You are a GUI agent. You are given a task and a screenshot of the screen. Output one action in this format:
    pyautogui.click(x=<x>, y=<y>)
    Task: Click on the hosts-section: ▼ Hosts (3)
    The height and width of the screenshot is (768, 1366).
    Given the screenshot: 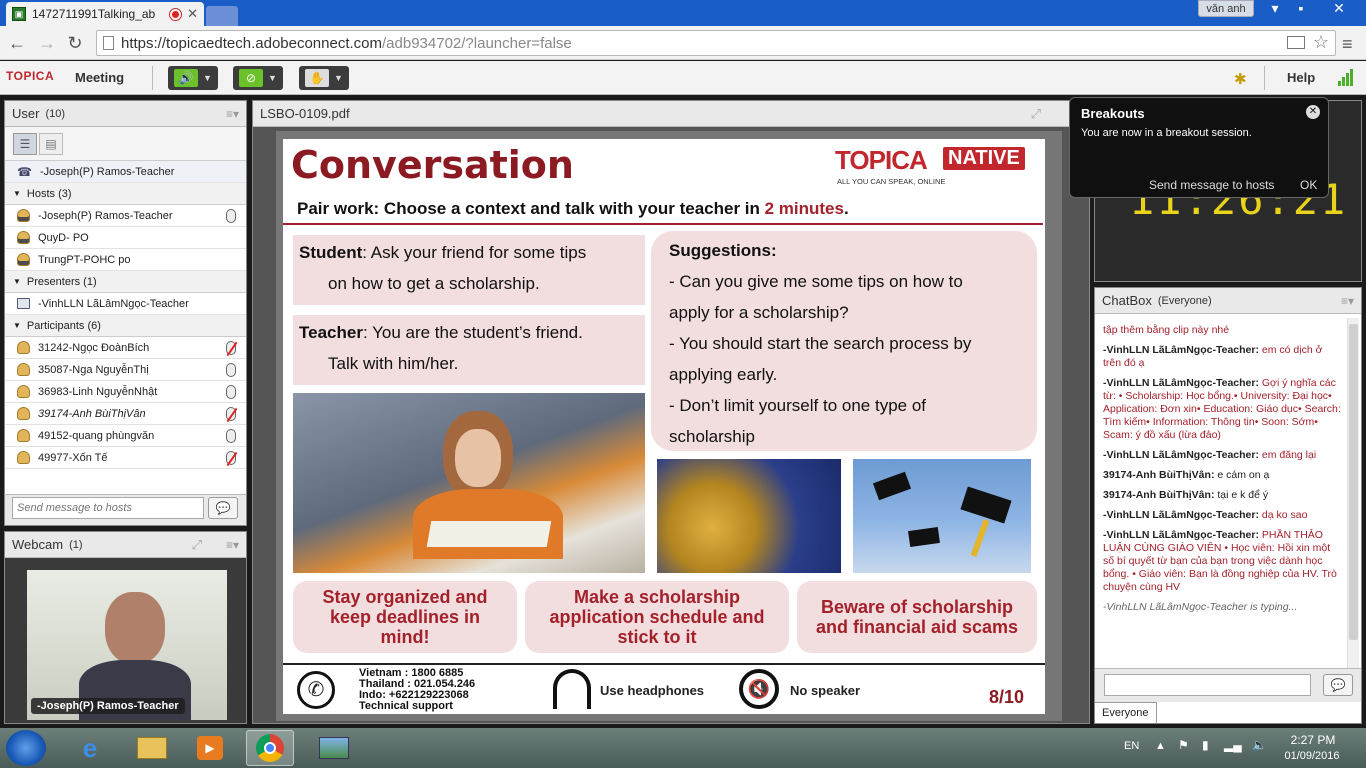 What is the action you would take?
    pyautogui.click(x=125, y=194)
    